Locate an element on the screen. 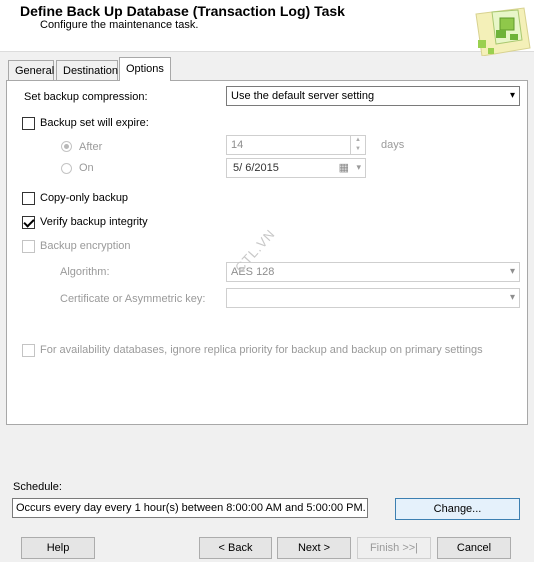 The width and height of the screenshot is (534, 562). after-radio is located at coordinates (66, 146).